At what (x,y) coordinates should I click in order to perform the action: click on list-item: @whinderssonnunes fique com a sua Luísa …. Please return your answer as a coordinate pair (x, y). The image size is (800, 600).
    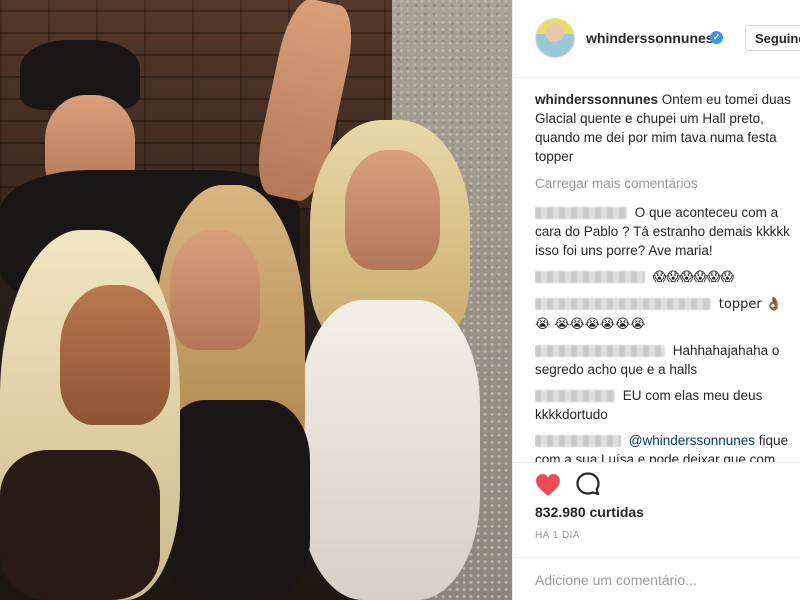
    Looking at the image, I should click on (666, 446).